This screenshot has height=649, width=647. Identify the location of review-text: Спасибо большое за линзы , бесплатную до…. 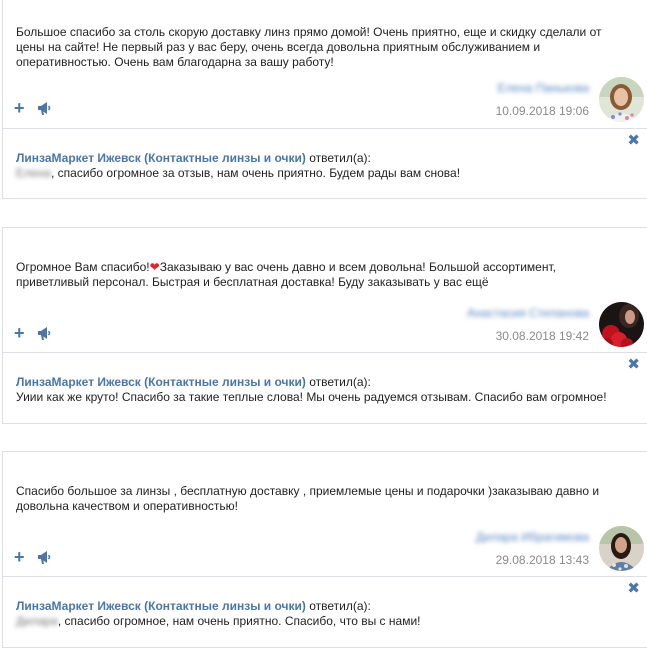
(308, 498).